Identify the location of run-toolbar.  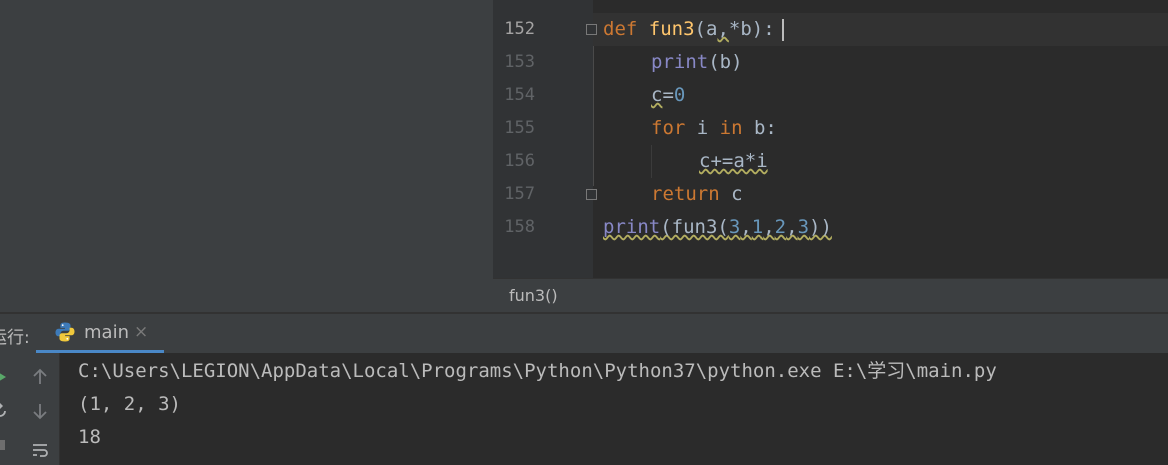
(30, 409).